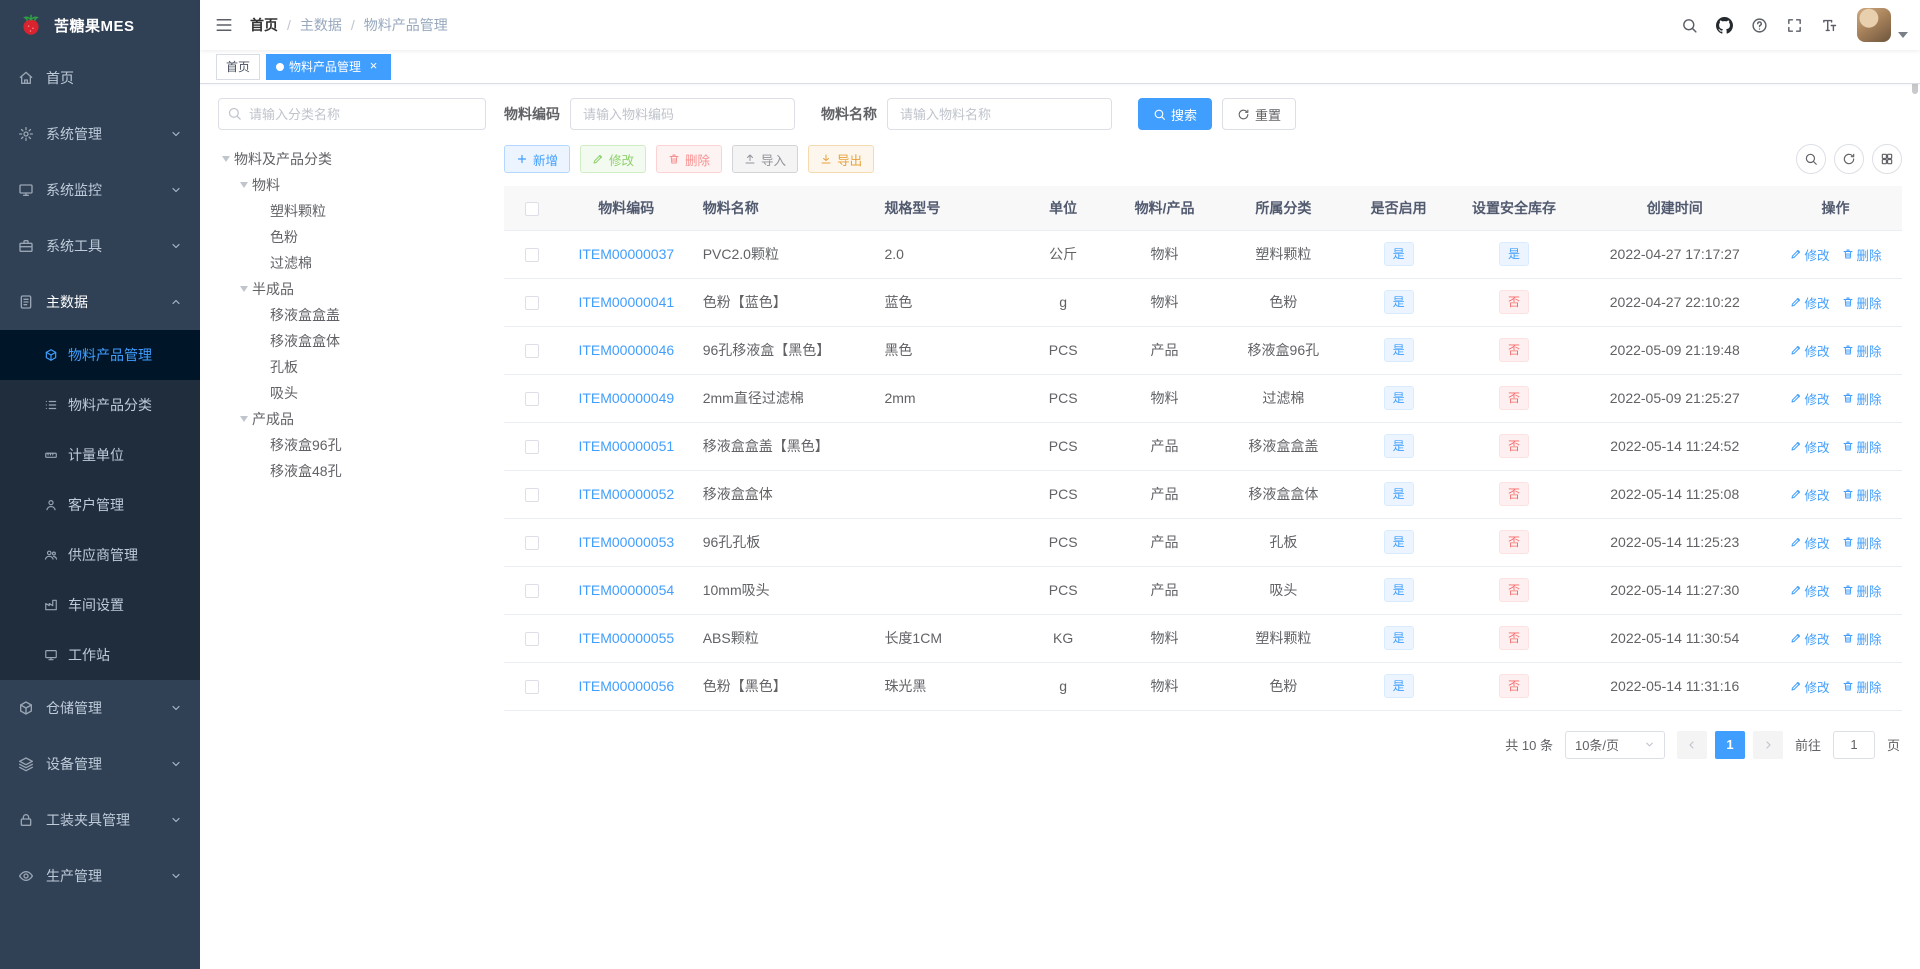 This screenshot has width=1920, height=969. I want to click on tree-node: 塑料颗粒, so click(352, 211).